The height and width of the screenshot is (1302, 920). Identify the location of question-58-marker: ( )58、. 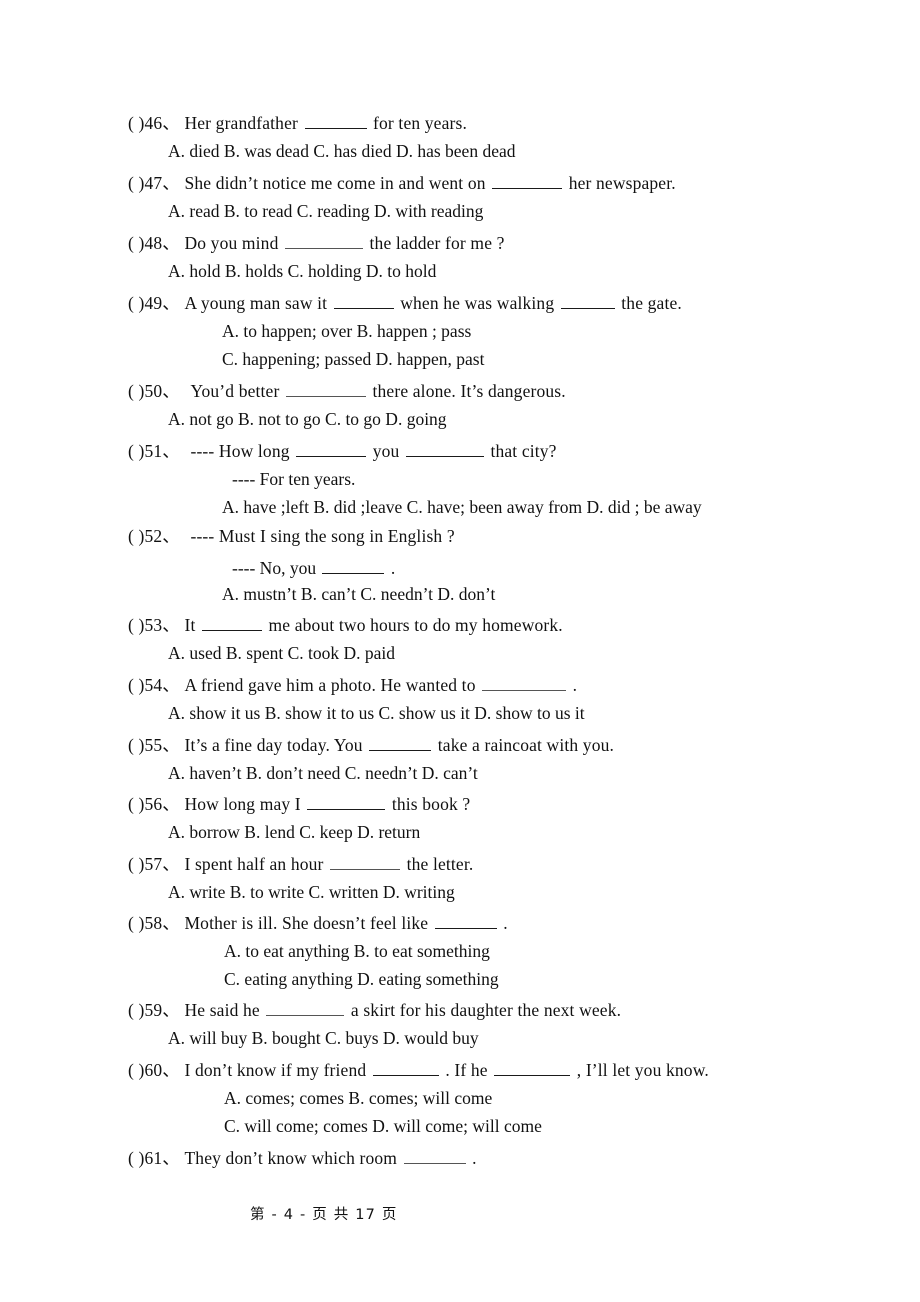
(154, 923).